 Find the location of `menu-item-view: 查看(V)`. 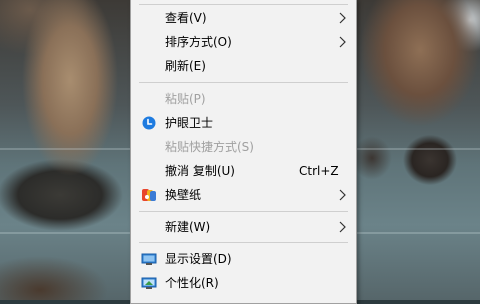

menu-item-view: 查看(V) is located at coordinates (243, 18).